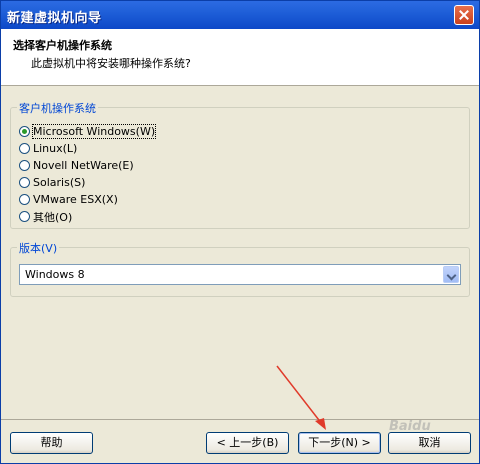  Describe the element at coordinates (464, 15) in the screenshot. I see `close-button` at that location.